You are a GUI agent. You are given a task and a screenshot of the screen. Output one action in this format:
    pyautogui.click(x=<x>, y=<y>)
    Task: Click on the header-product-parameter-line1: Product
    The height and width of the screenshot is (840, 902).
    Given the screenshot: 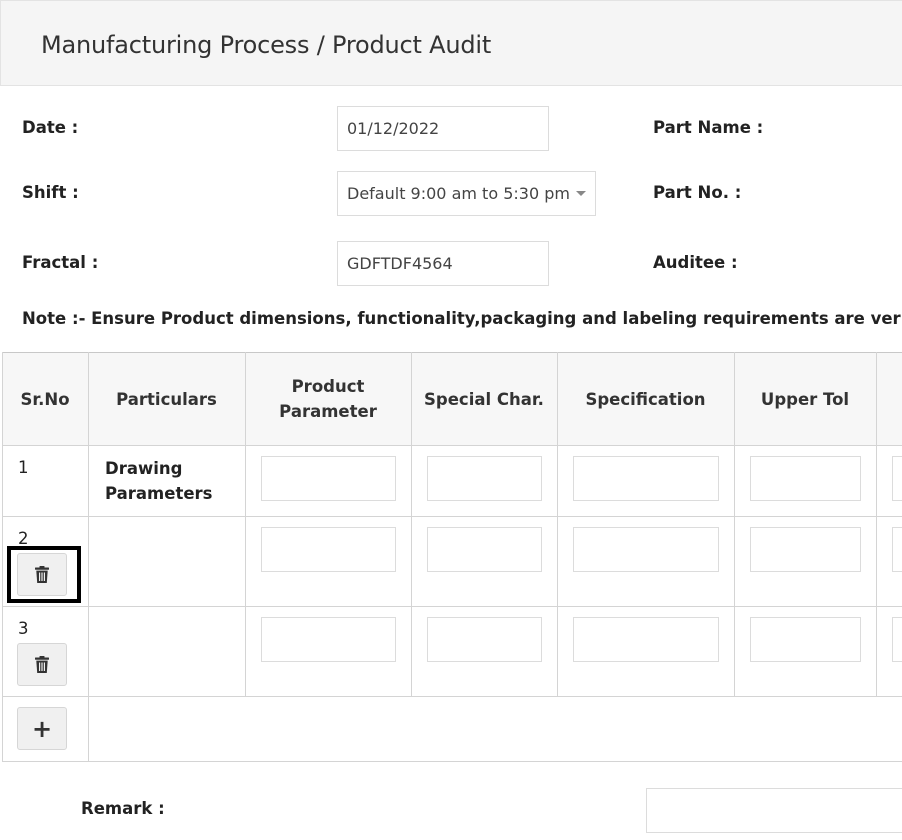 What is the action you would take?
    pyautogui.click(x=328, y=386)
    